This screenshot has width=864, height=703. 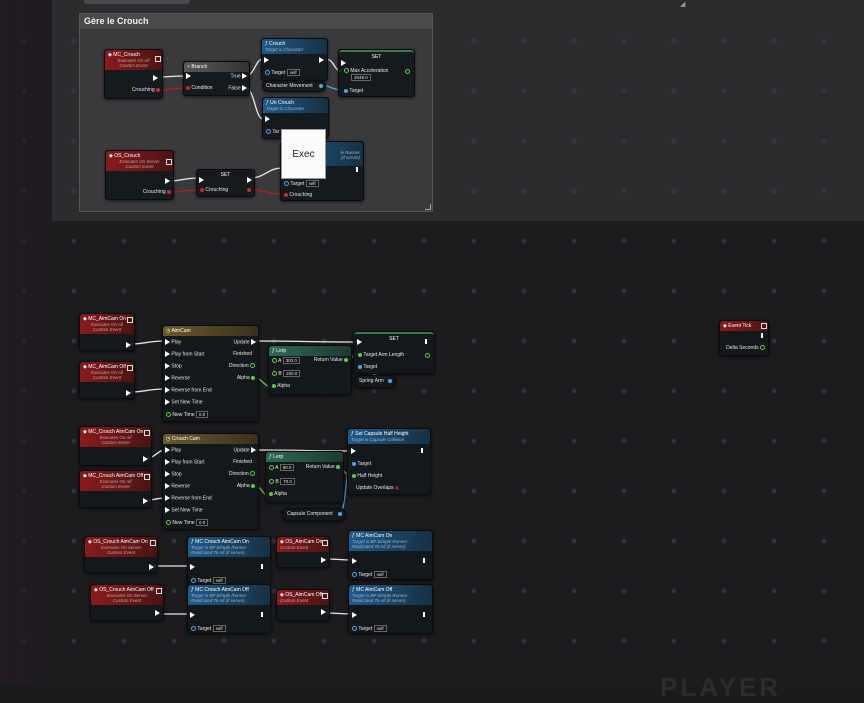 What do you see at coordinates (272, 132) in the screenshot?
I see `target-pin: Tar` at bounding box center [272, 132].